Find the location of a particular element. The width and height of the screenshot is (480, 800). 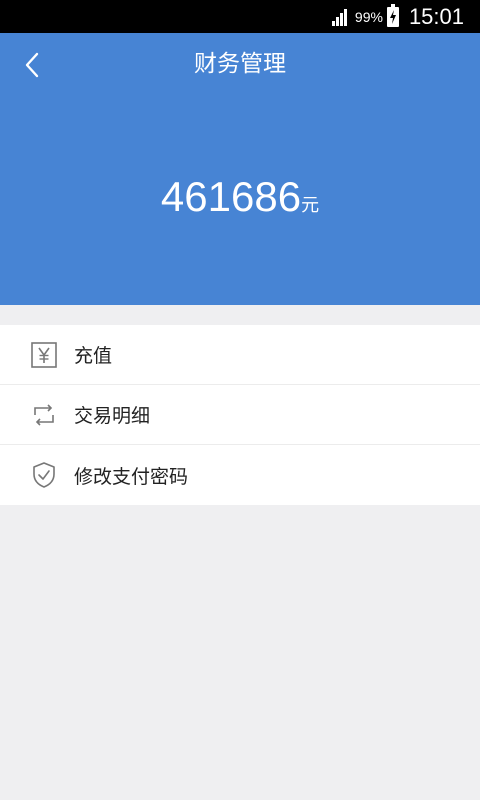

menu-item-label: 交易明细 is located at coordinates (112, 416).